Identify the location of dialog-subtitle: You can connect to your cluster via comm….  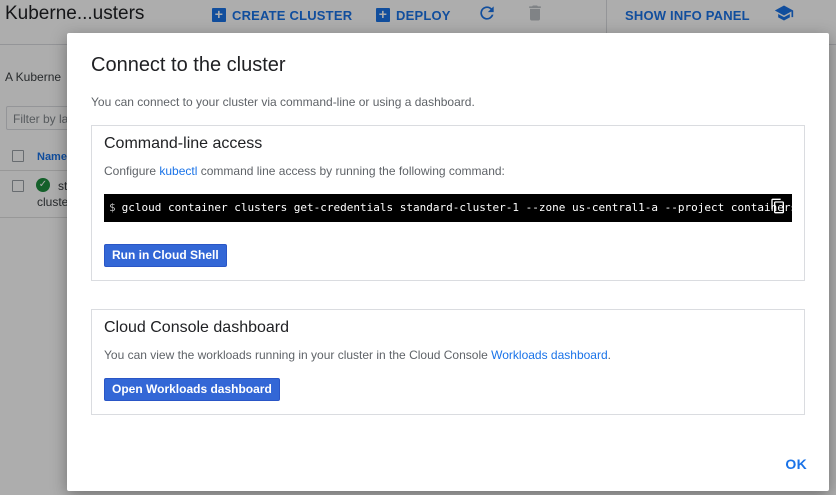
(283, 102).